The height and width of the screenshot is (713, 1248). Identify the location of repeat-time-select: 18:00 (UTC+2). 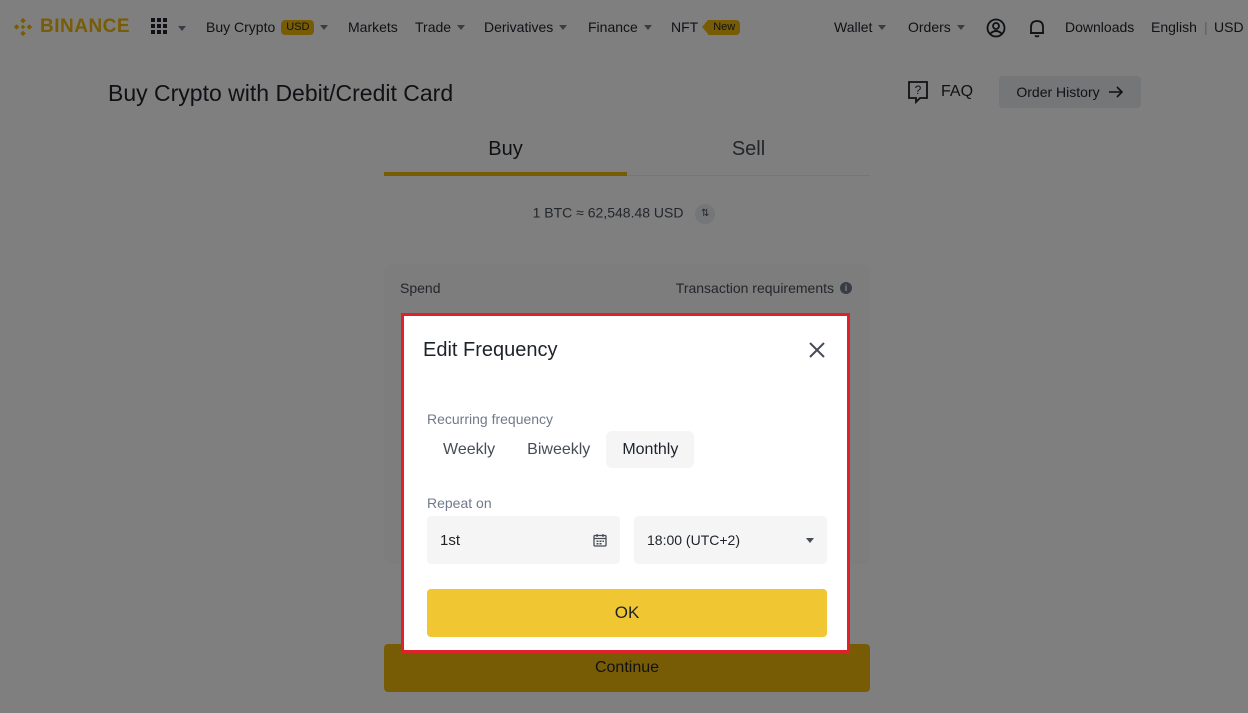
(730, 540).